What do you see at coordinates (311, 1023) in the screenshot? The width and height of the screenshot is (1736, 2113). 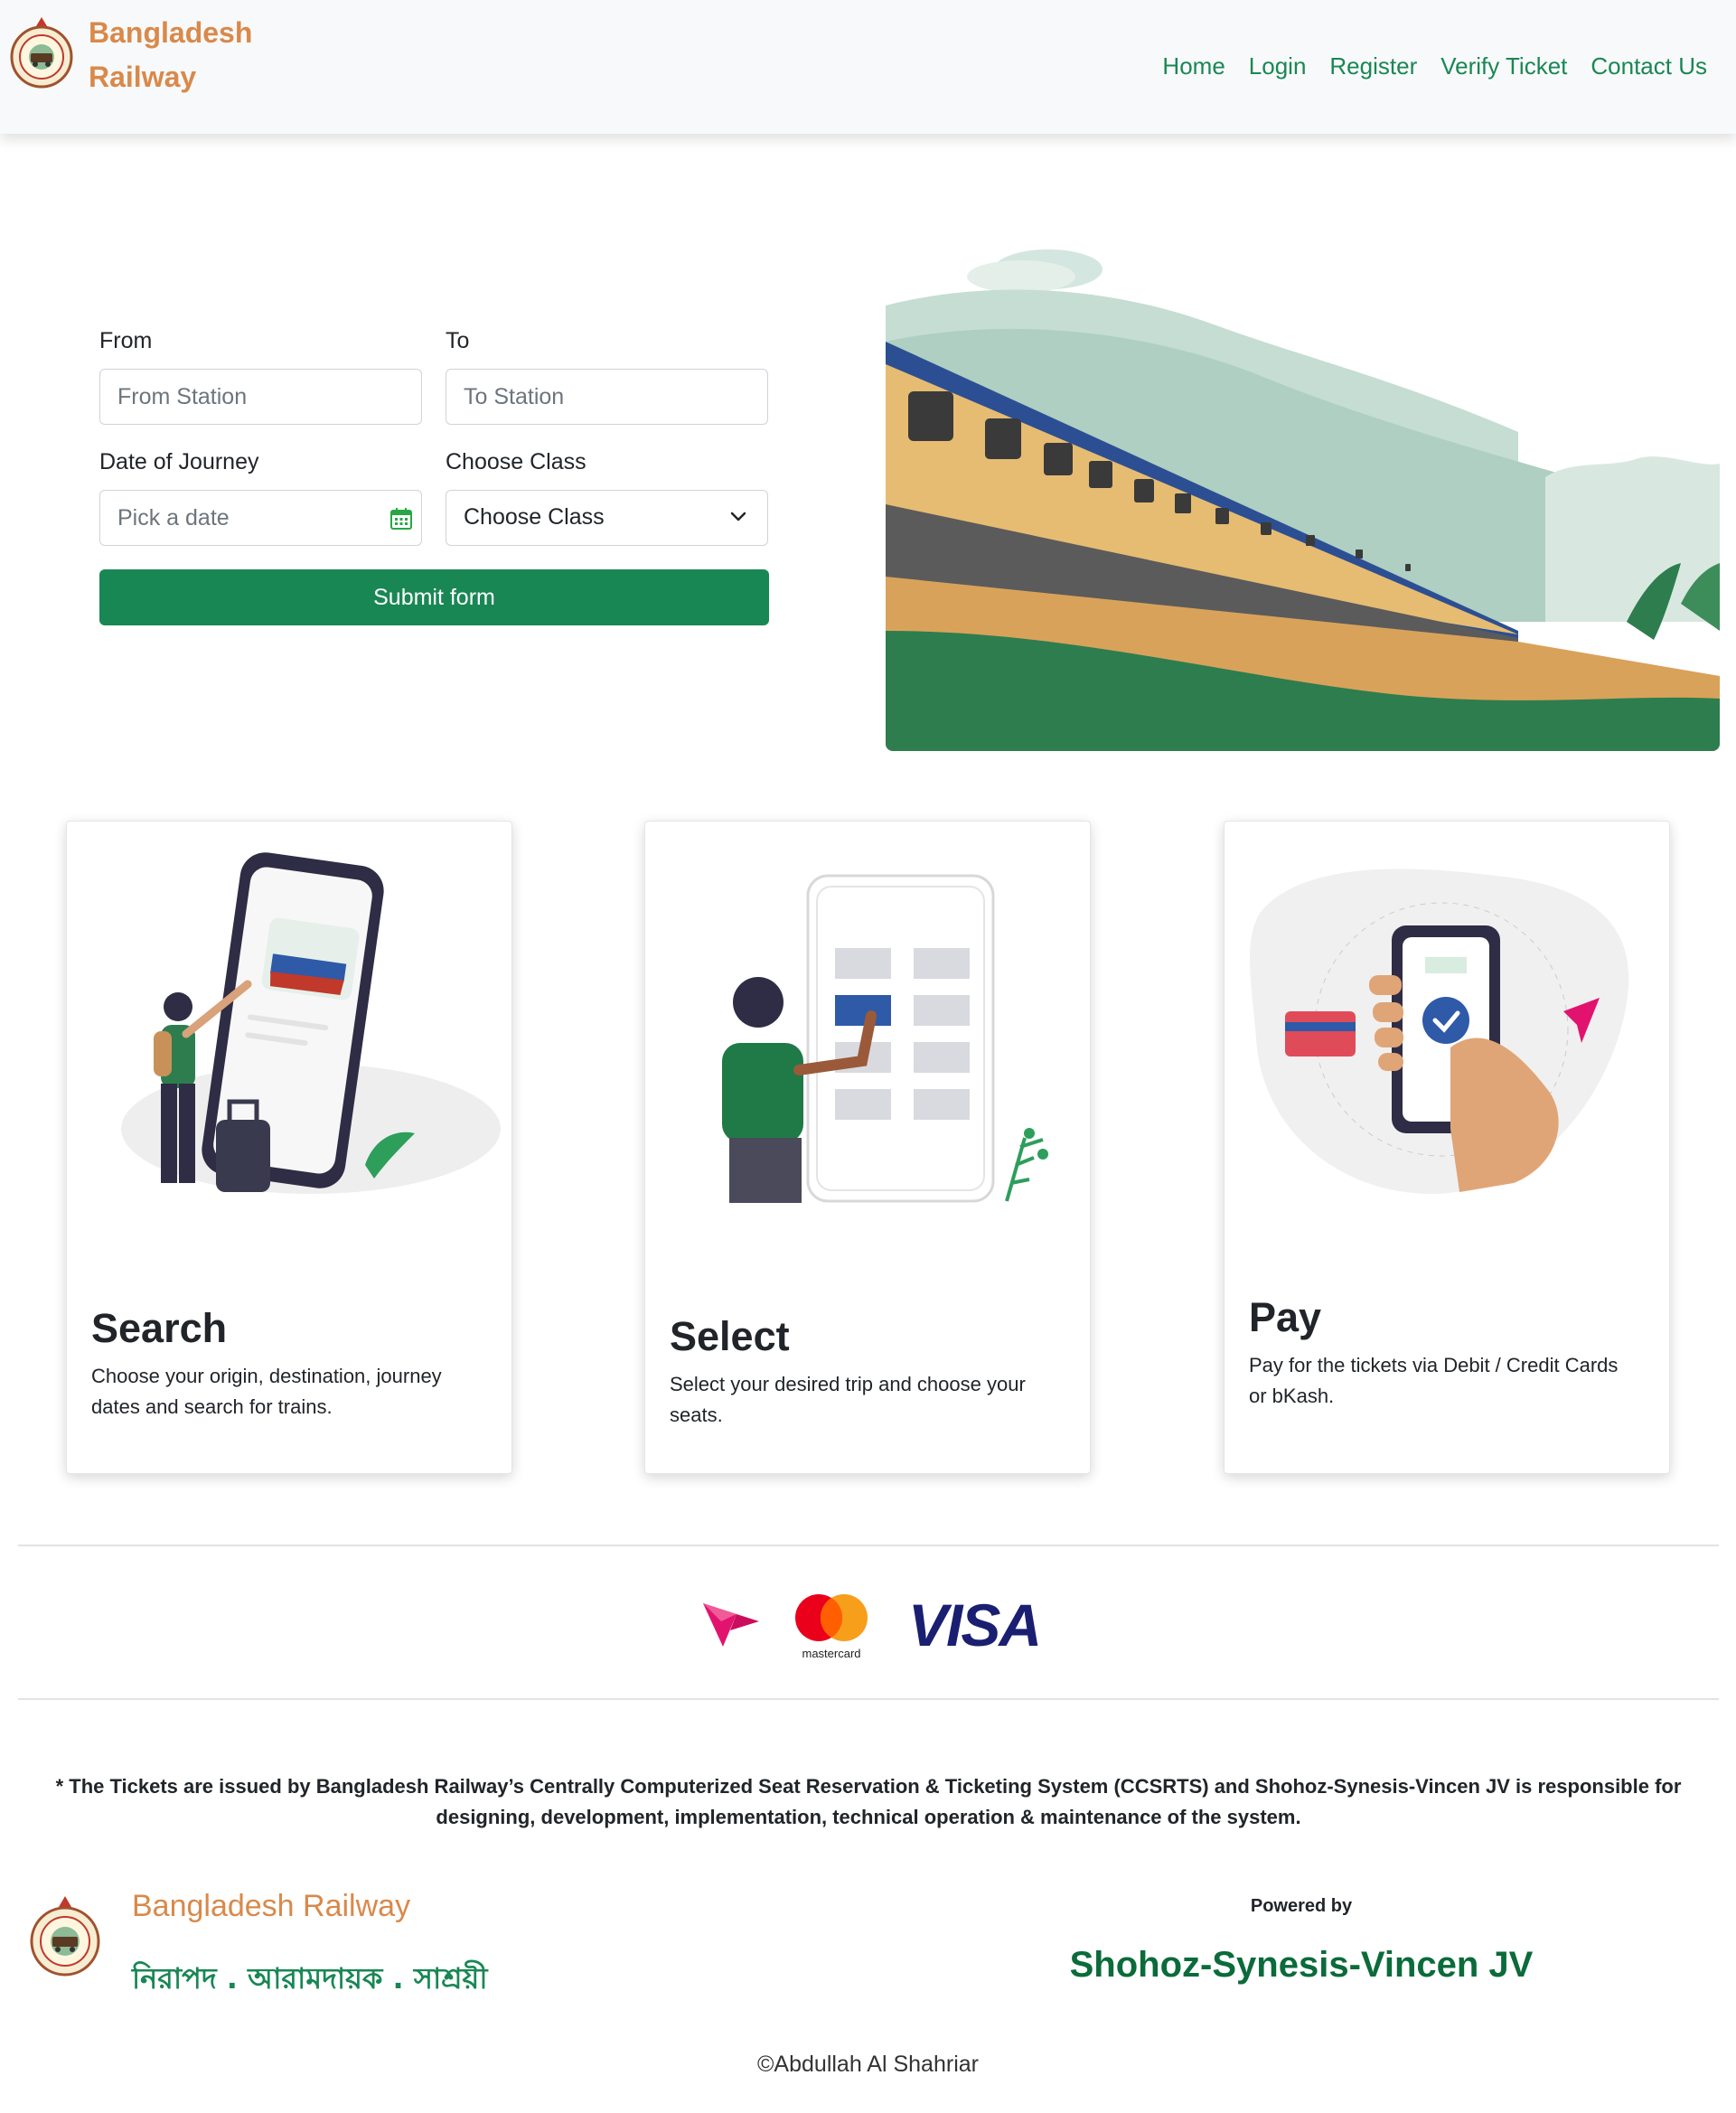 I see `search-illustration` at bounding box center [311, 1023].